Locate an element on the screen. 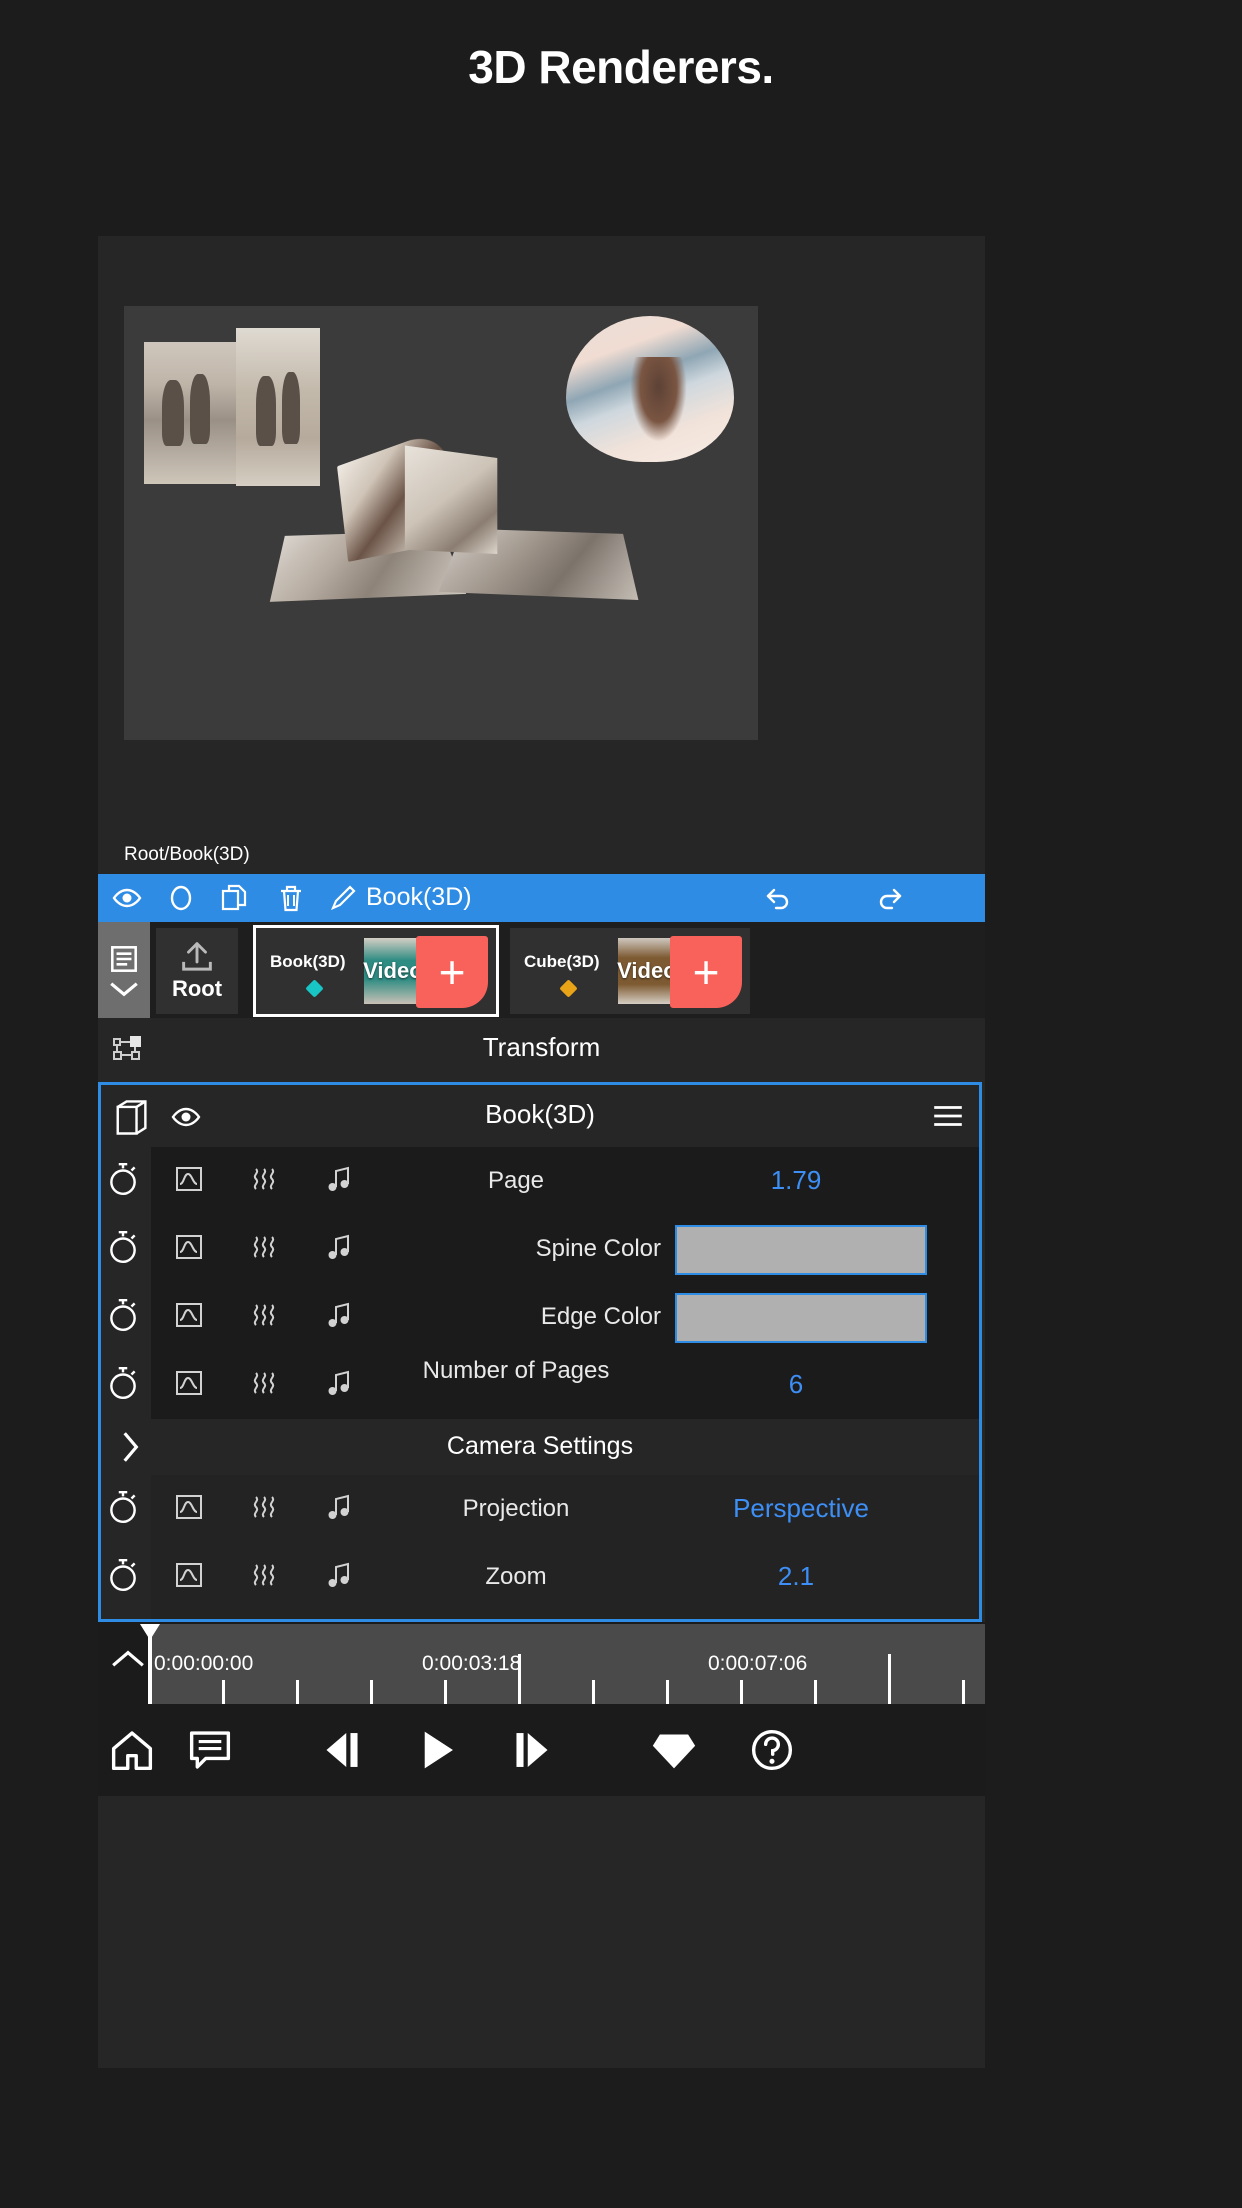 The height and width of the screenshot is (2208, 1242). duplicate-icon is located at coordinates (235, 898).